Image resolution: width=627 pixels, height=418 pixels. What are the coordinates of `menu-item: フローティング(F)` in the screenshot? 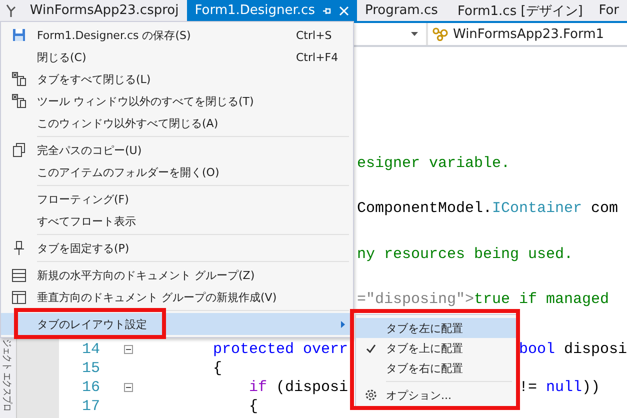 It's located at (177, 199).